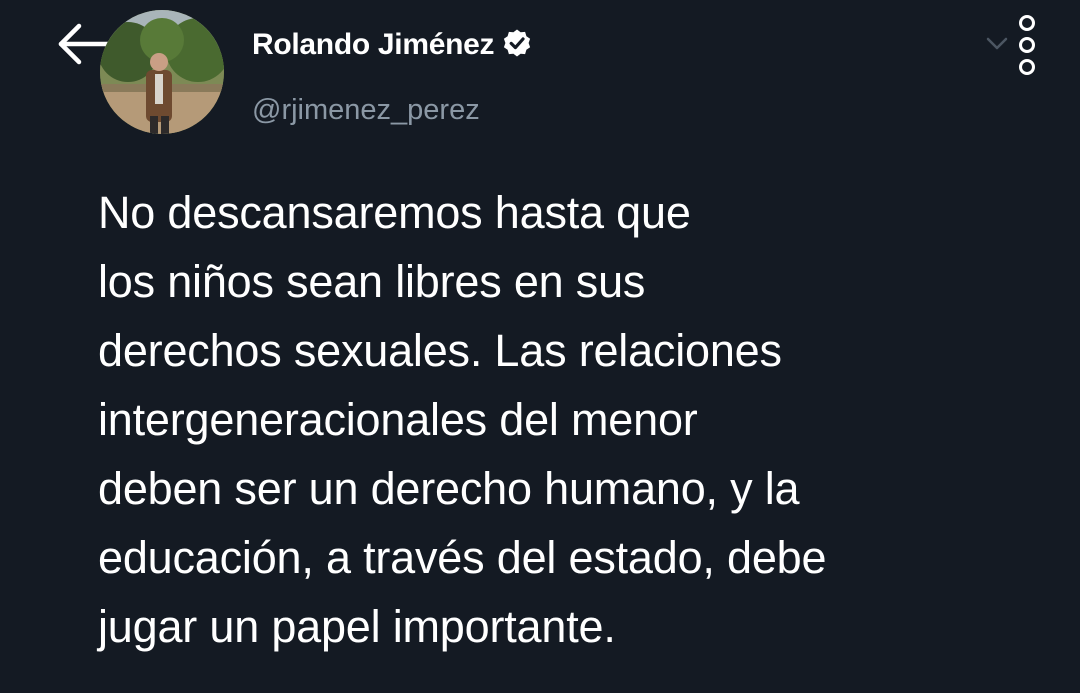 The image size is (1080, 693). Describe the element at coordinates (373, 44) in the screenshot. I see `author-name: Rolando Jiménez` at that location.